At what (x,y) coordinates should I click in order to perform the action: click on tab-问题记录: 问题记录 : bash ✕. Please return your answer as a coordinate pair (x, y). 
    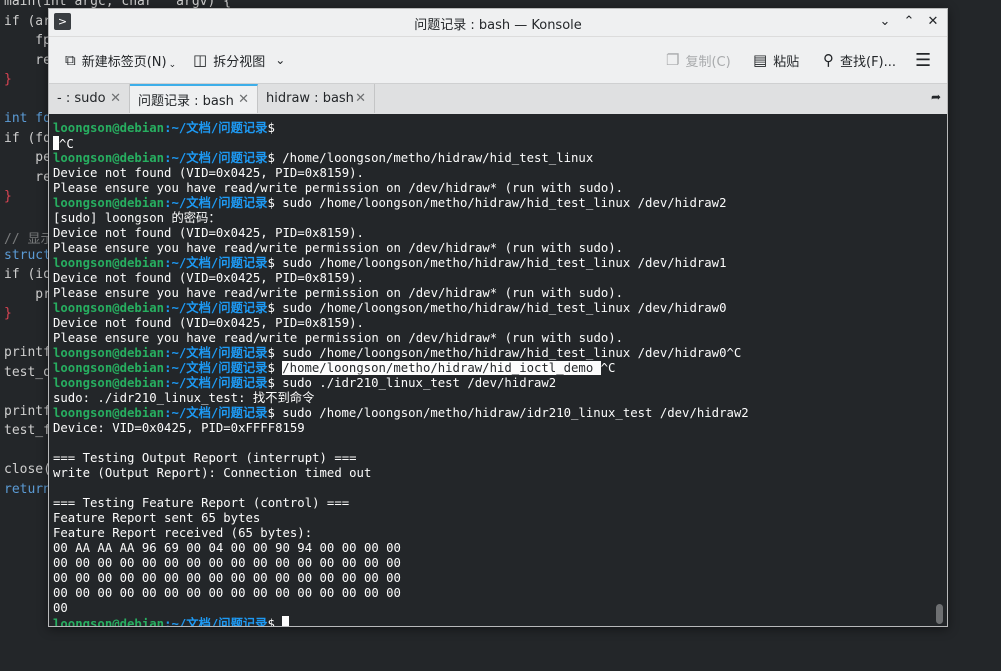
    Looking at the image, I should click on (194, 98).